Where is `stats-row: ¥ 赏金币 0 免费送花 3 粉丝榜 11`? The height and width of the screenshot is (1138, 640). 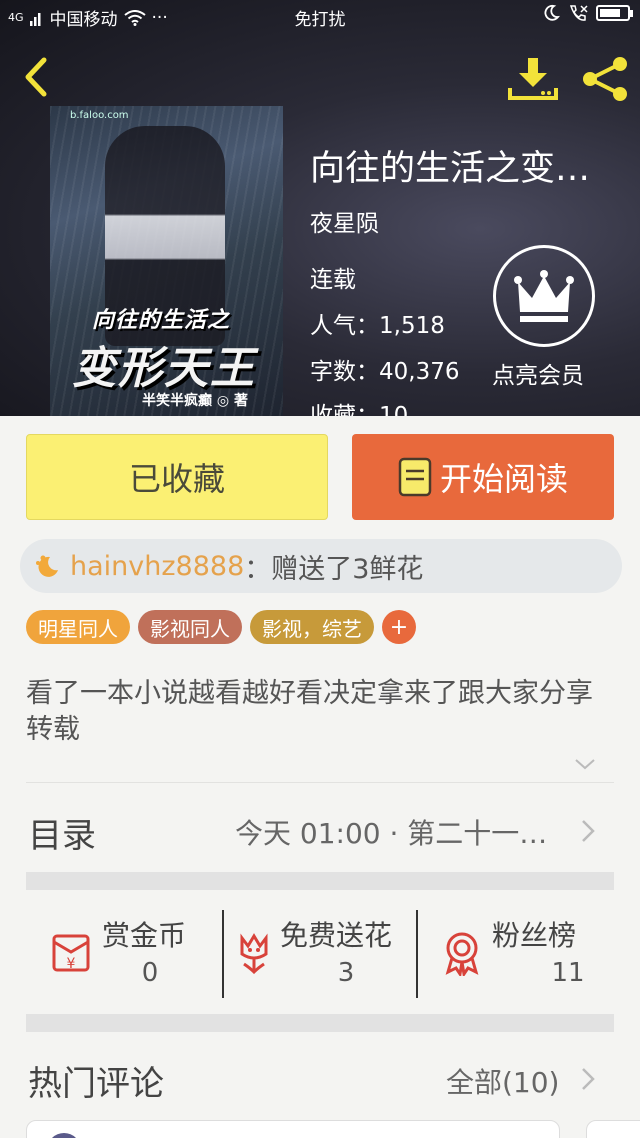
stats-row: ¥ 赏金币 0 免费送花 3 粉丝榜 11 is located at coordinates (320, 952).